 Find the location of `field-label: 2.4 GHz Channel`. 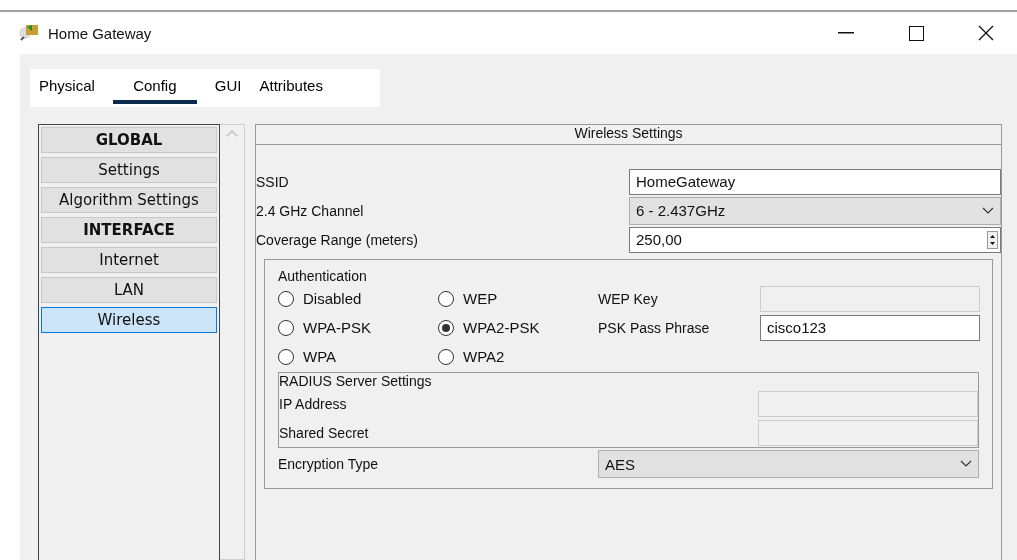

field-label: 2.4 GHz Channel is located at coordinates (310, 210).